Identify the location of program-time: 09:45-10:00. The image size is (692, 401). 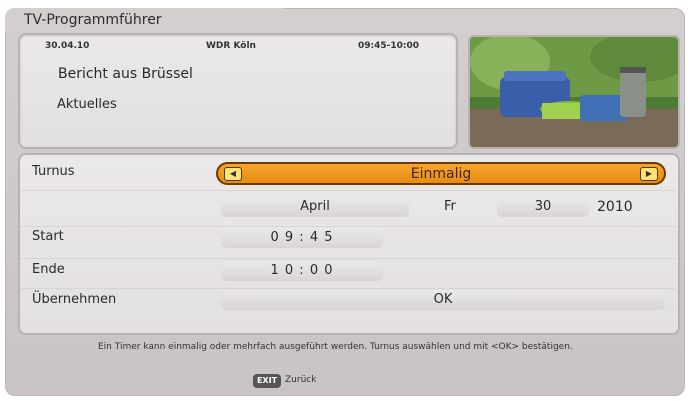
(389, 46).